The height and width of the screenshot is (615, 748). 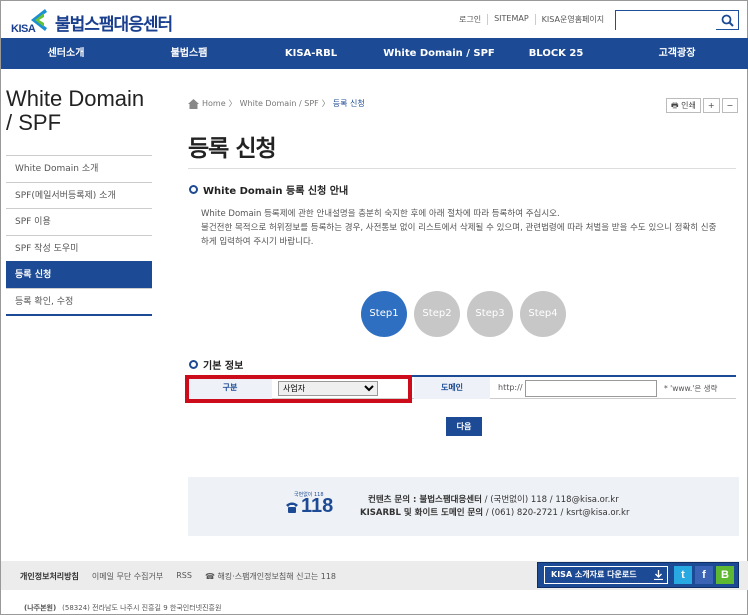 I want to click on section-basic-info-title: 기본 정보, so click(x=223, y=366).